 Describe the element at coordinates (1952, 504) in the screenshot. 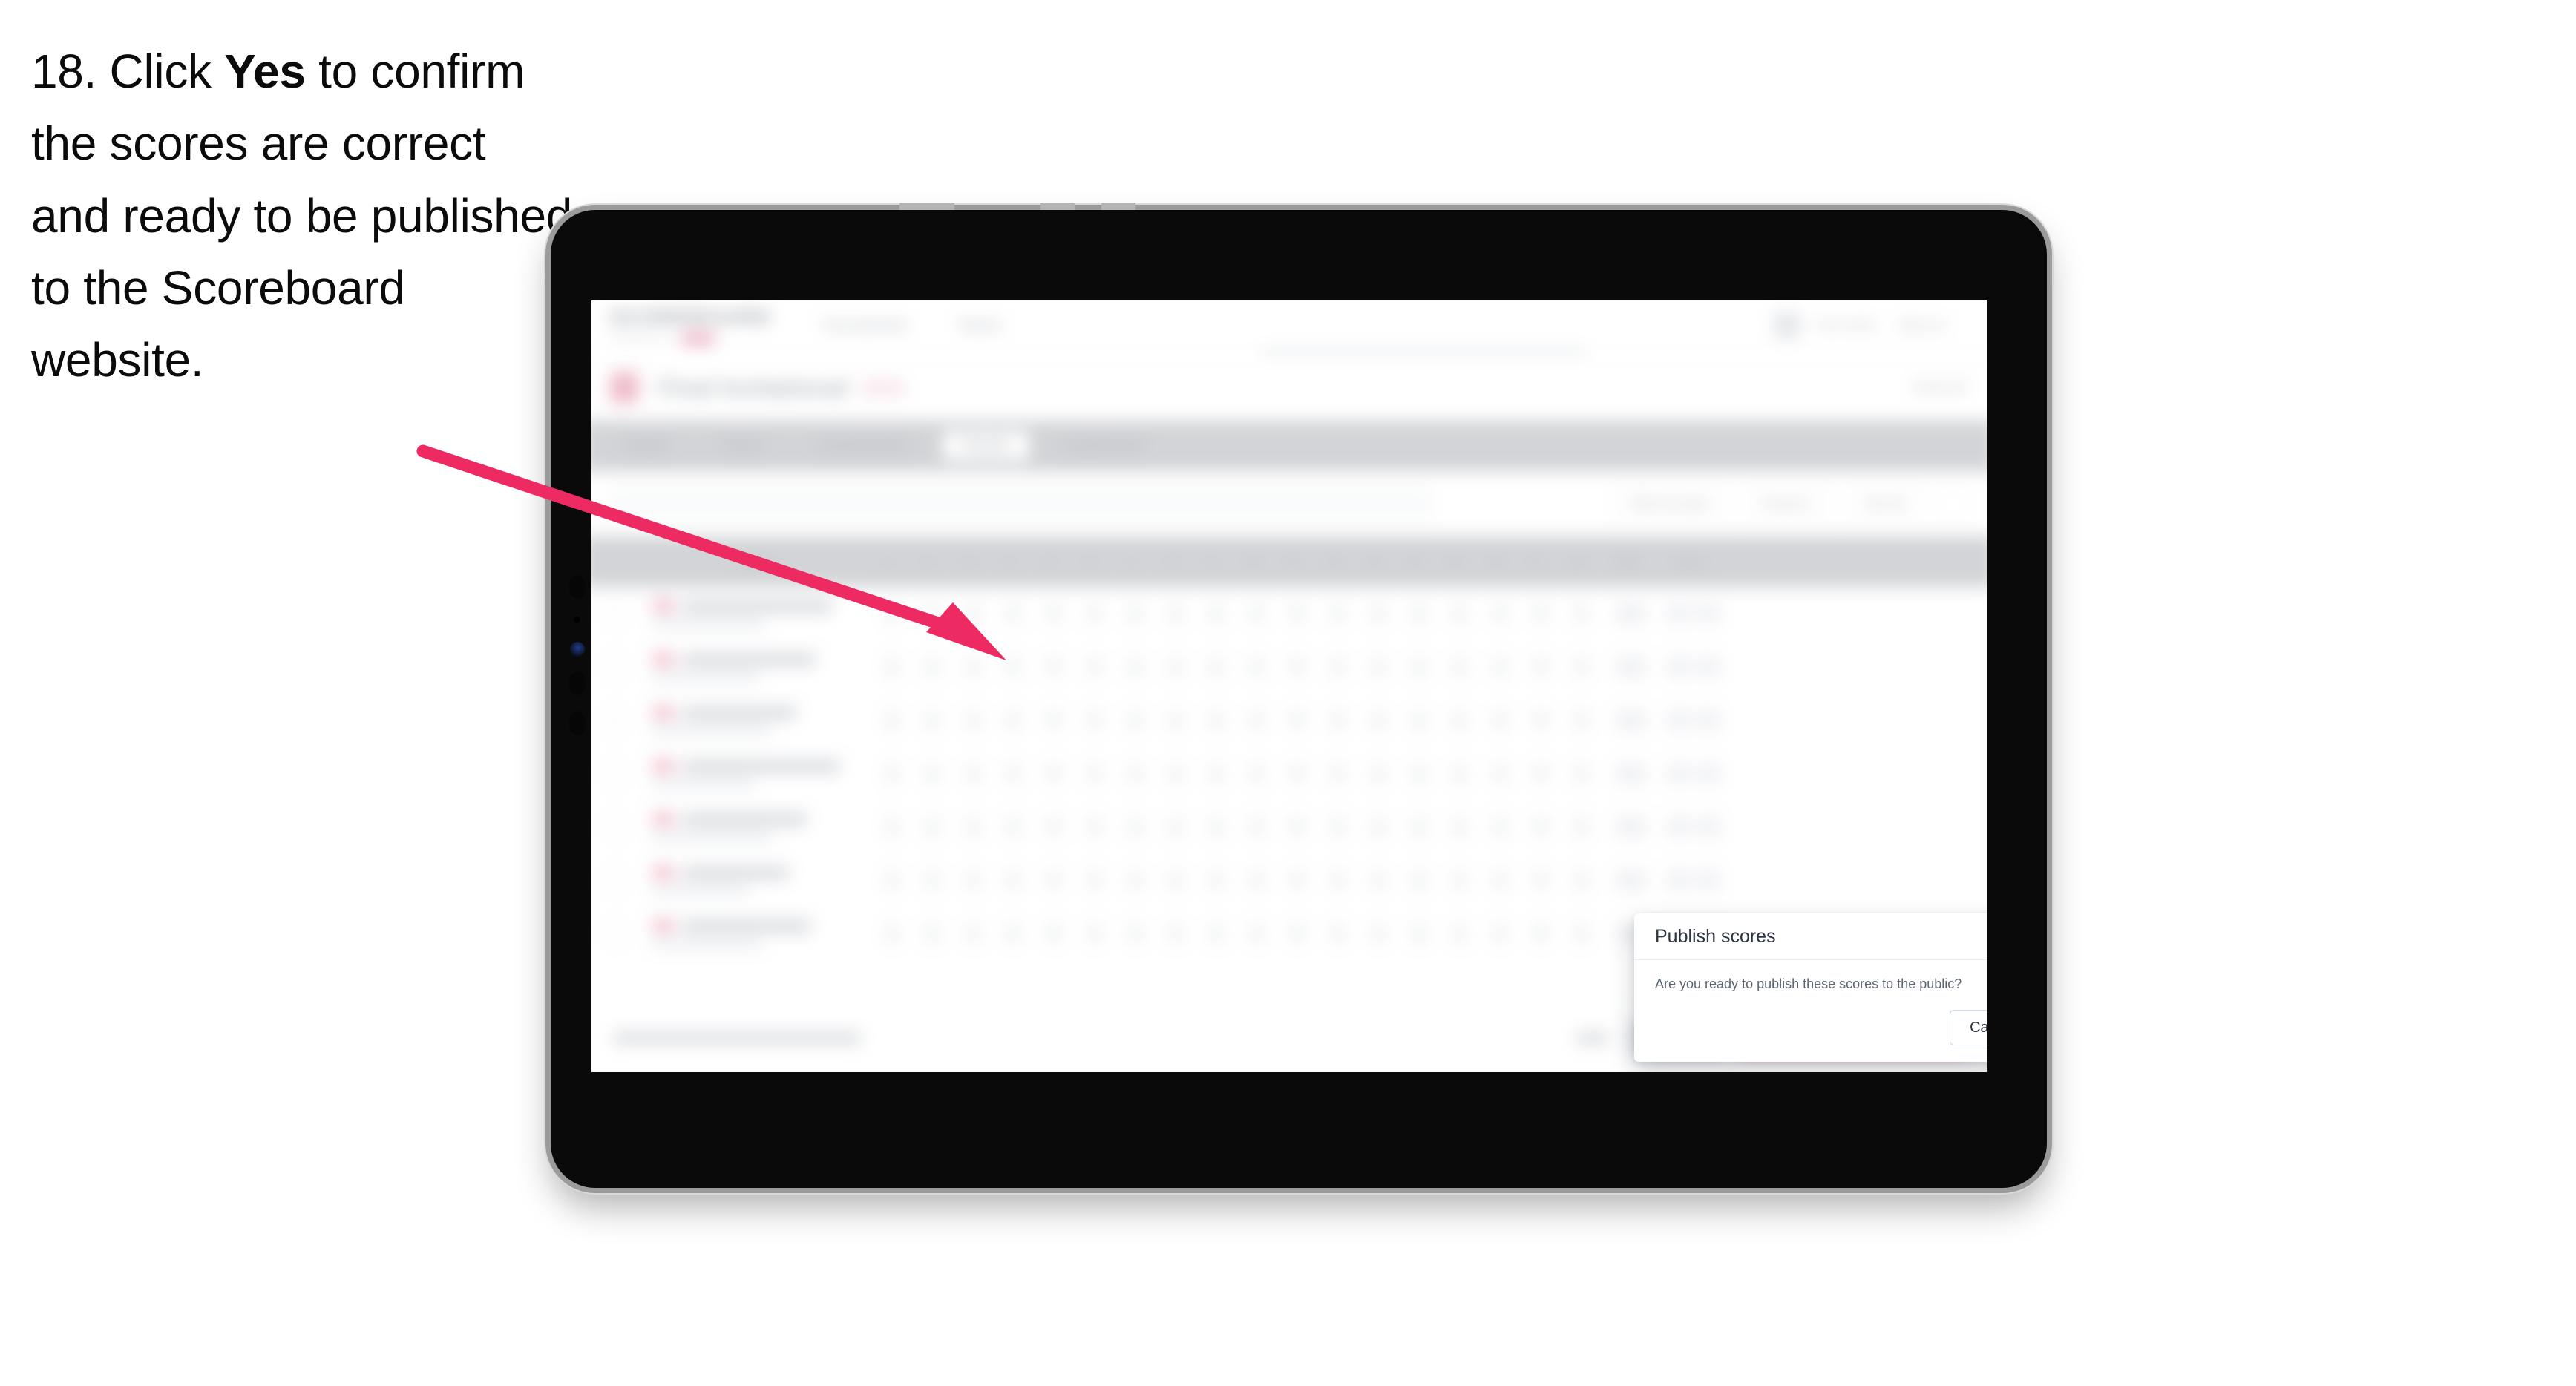

I see `settings-icon-button` at that location.